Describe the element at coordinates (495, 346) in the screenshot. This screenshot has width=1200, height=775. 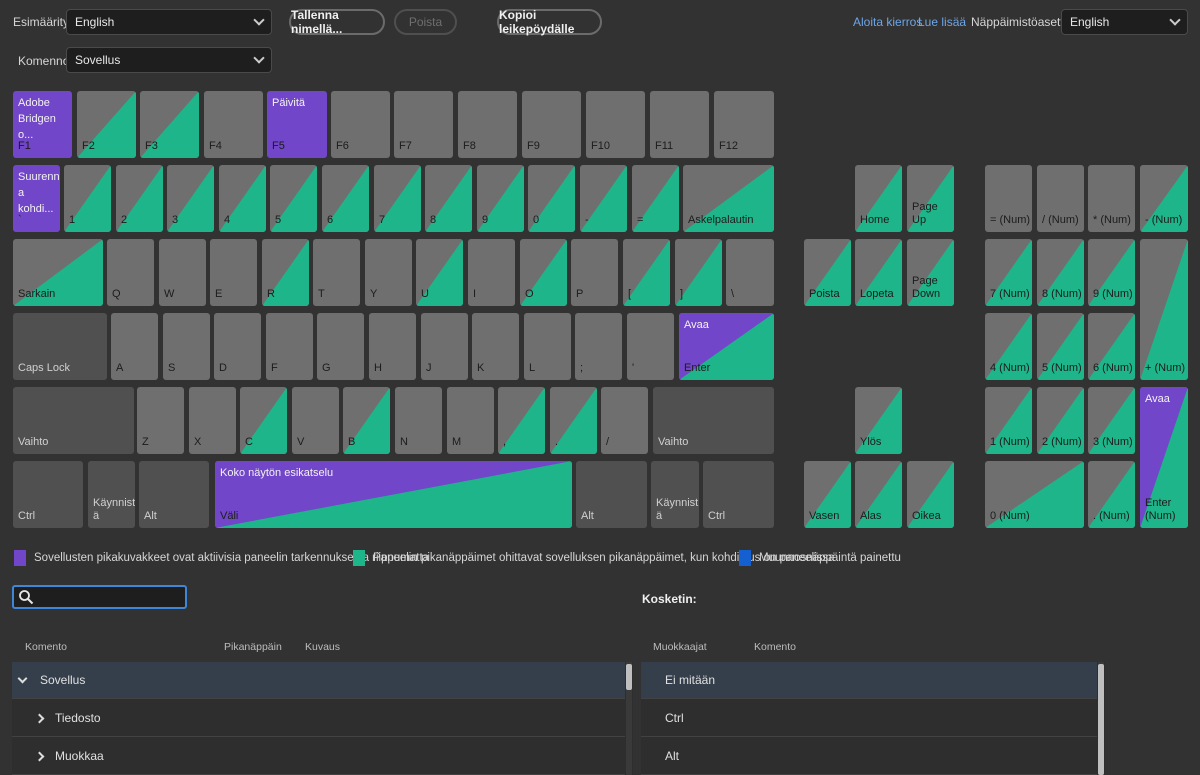
I see `key-k: K` at that location.